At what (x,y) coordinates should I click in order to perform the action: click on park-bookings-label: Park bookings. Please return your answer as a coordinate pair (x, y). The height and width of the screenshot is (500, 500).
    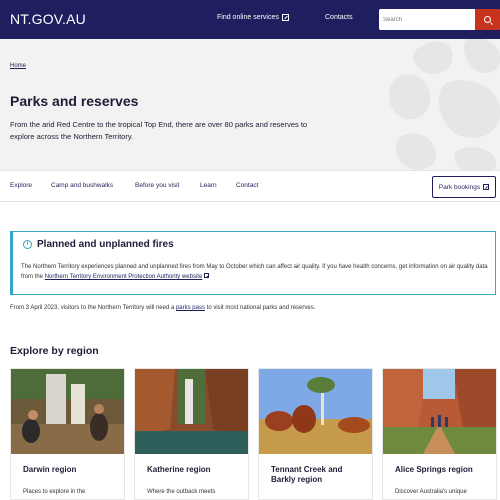
    Looking at the image, I should click on (459, 187).